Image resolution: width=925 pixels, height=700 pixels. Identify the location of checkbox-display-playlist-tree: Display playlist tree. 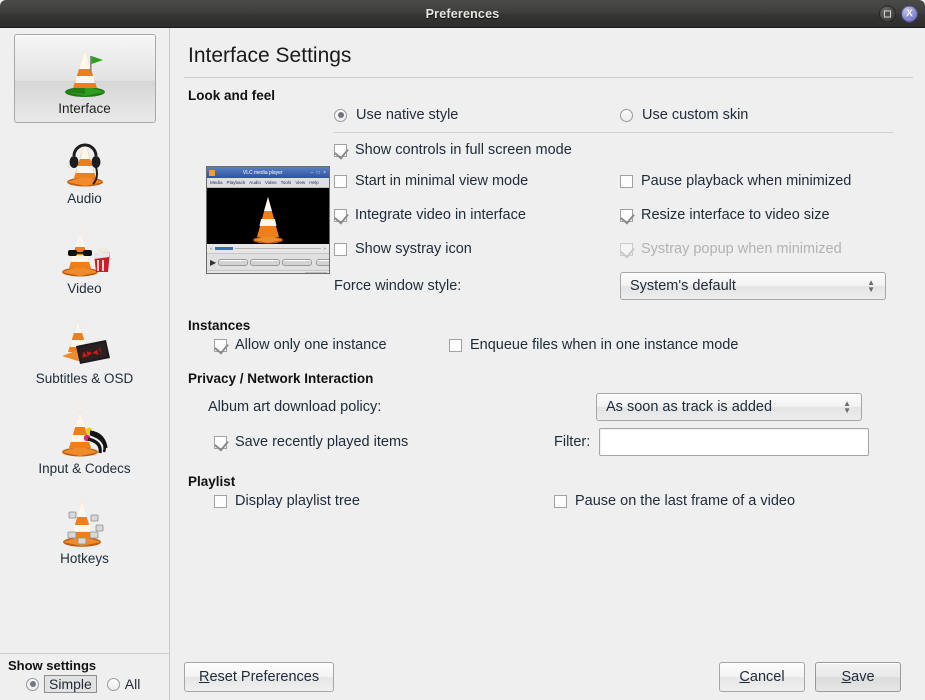
(369, 501).